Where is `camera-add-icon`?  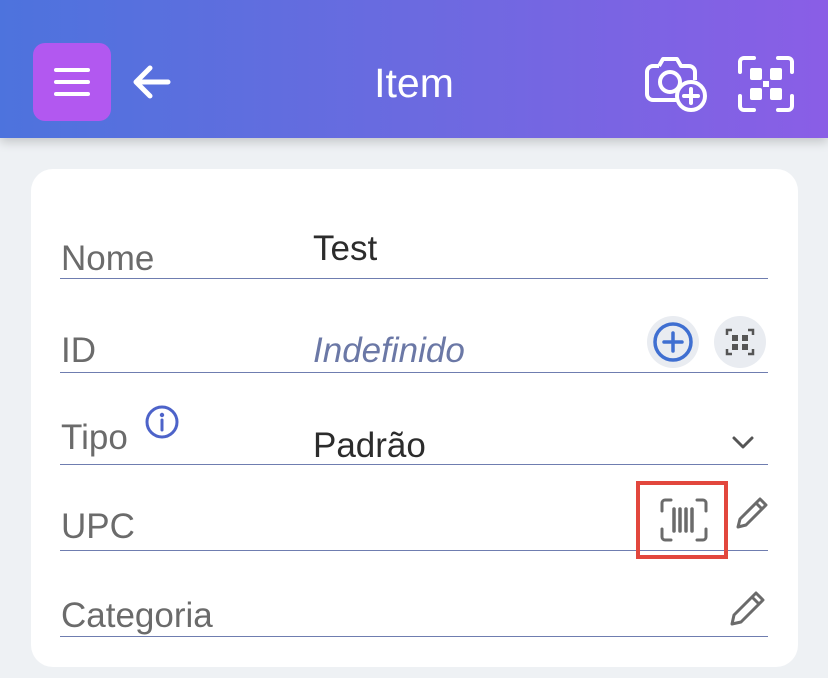 camera-add-icon is located at coordinates (676, 84).